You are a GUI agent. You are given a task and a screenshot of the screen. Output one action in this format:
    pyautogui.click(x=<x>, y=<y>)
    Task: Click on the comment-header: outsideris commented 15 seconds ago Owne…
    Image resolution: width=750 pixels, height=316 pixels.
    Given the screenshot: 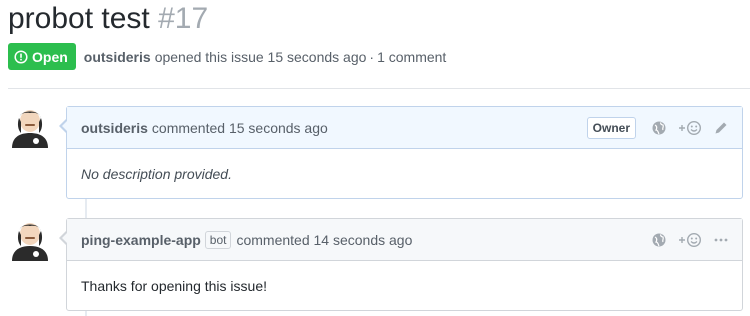 What is the action you would take?
    pyautogui.click(x=404, y=128)
    